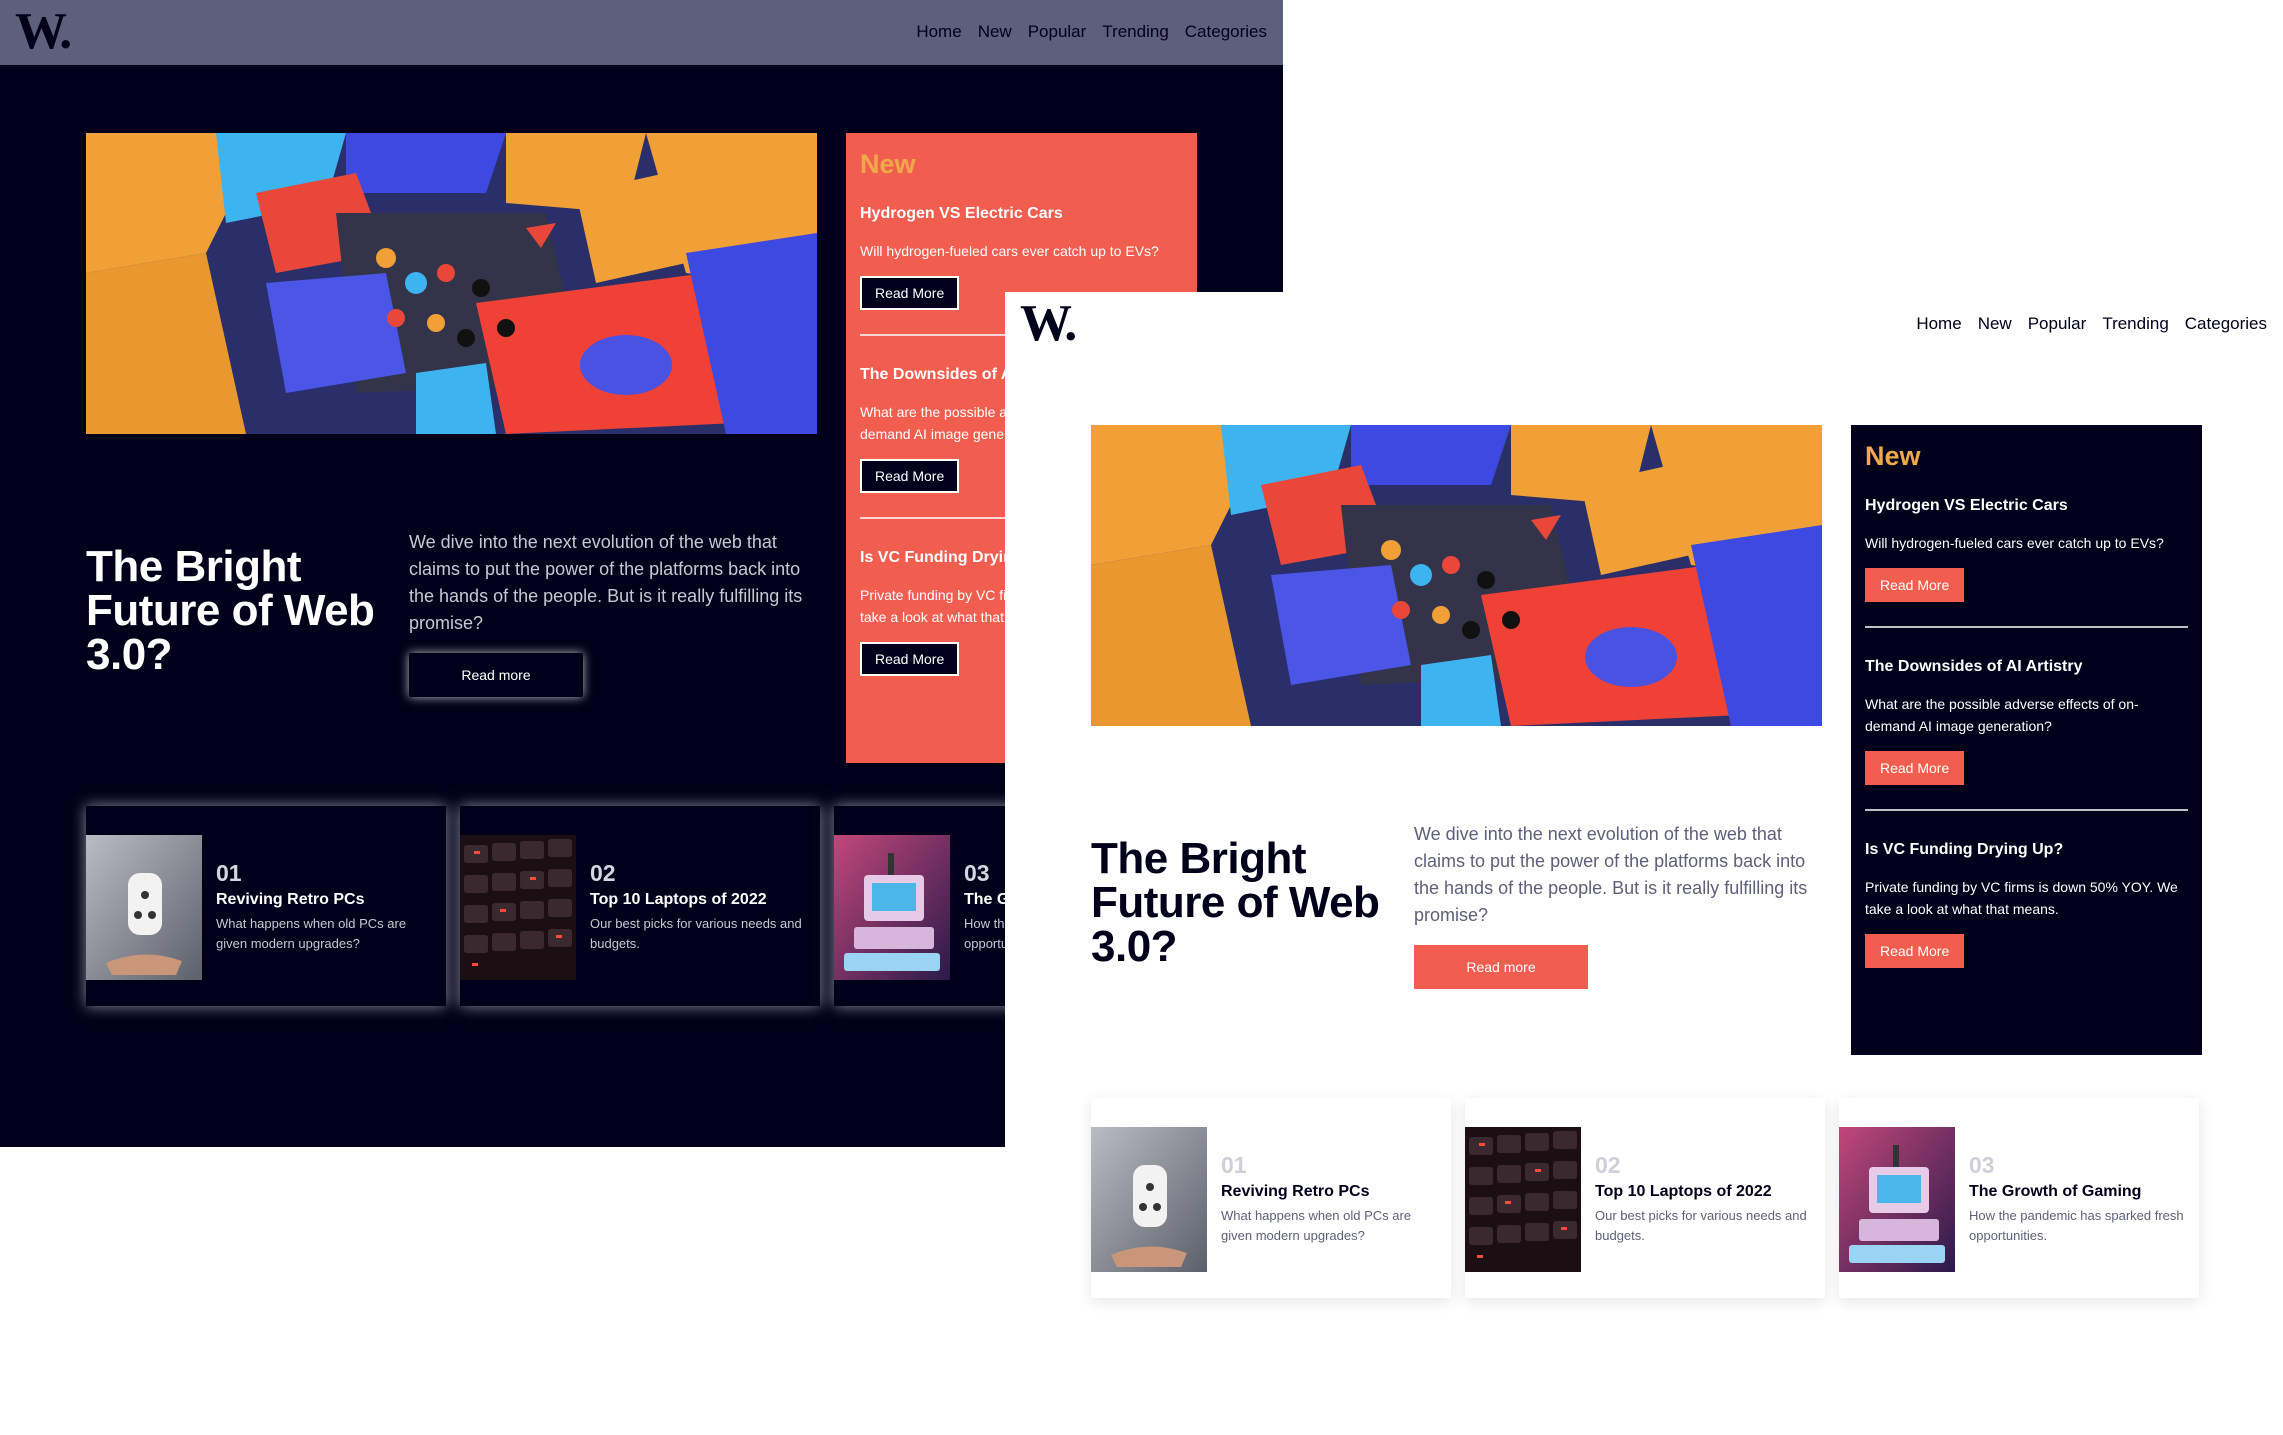  What do you see at coordinates (2055, 1192) in the screenshot?
I see `card-title: The Growth of Gaming` at bounding box center [2055, 1192].